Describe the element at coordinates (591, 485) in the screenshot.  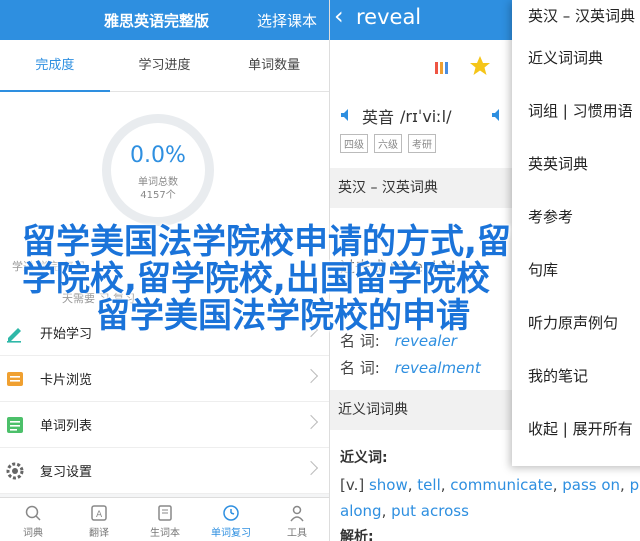
I see `synonym-link: pass on` at that location.